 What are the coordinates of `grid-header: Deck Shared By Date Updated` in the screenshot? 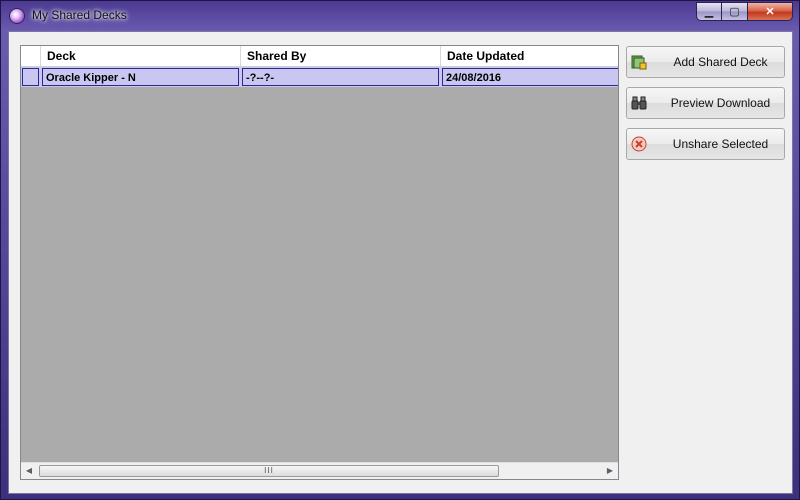 It's located at (319, 56).